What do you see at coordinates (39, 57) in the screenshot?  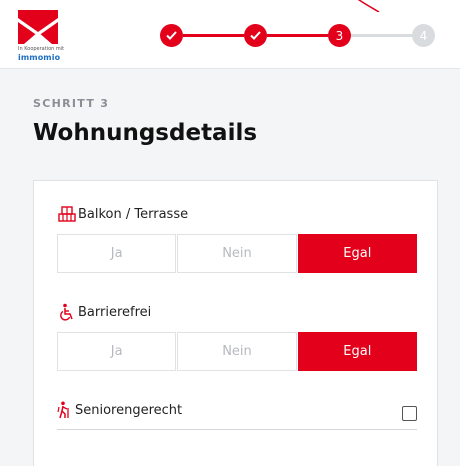 I see `partner-name: immomio` at bounding box center [39, 57].